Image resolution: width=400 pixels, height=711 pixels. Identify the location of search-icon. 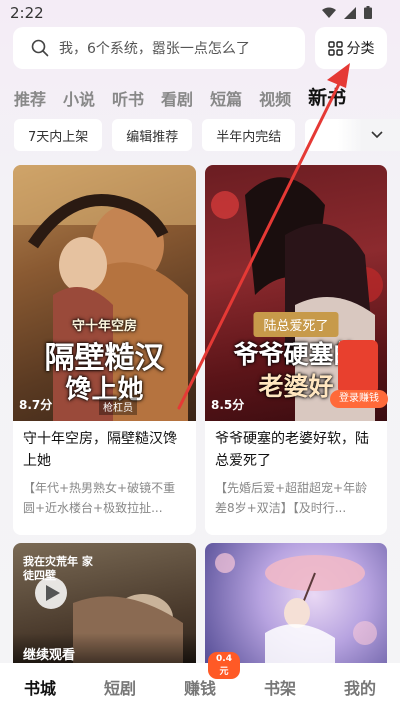
(40, 48).